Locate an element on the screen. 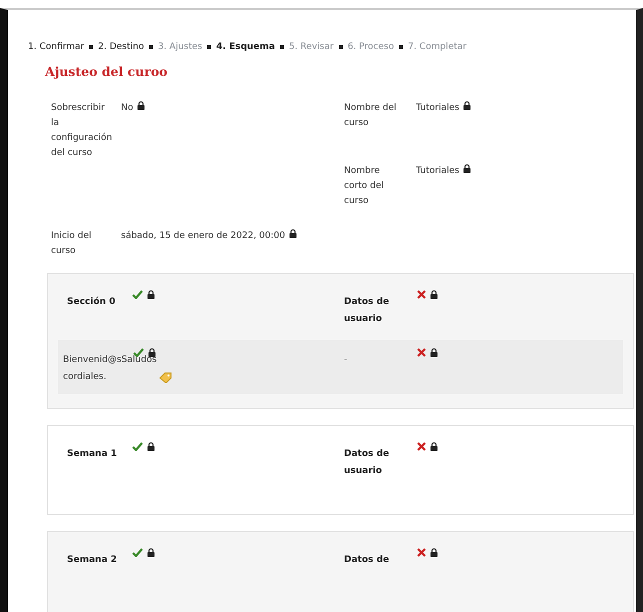 Image resolution: width=643 pixels, height=612 pixels. step-label: 1. Confirmar is located at coordinates (56, 47).